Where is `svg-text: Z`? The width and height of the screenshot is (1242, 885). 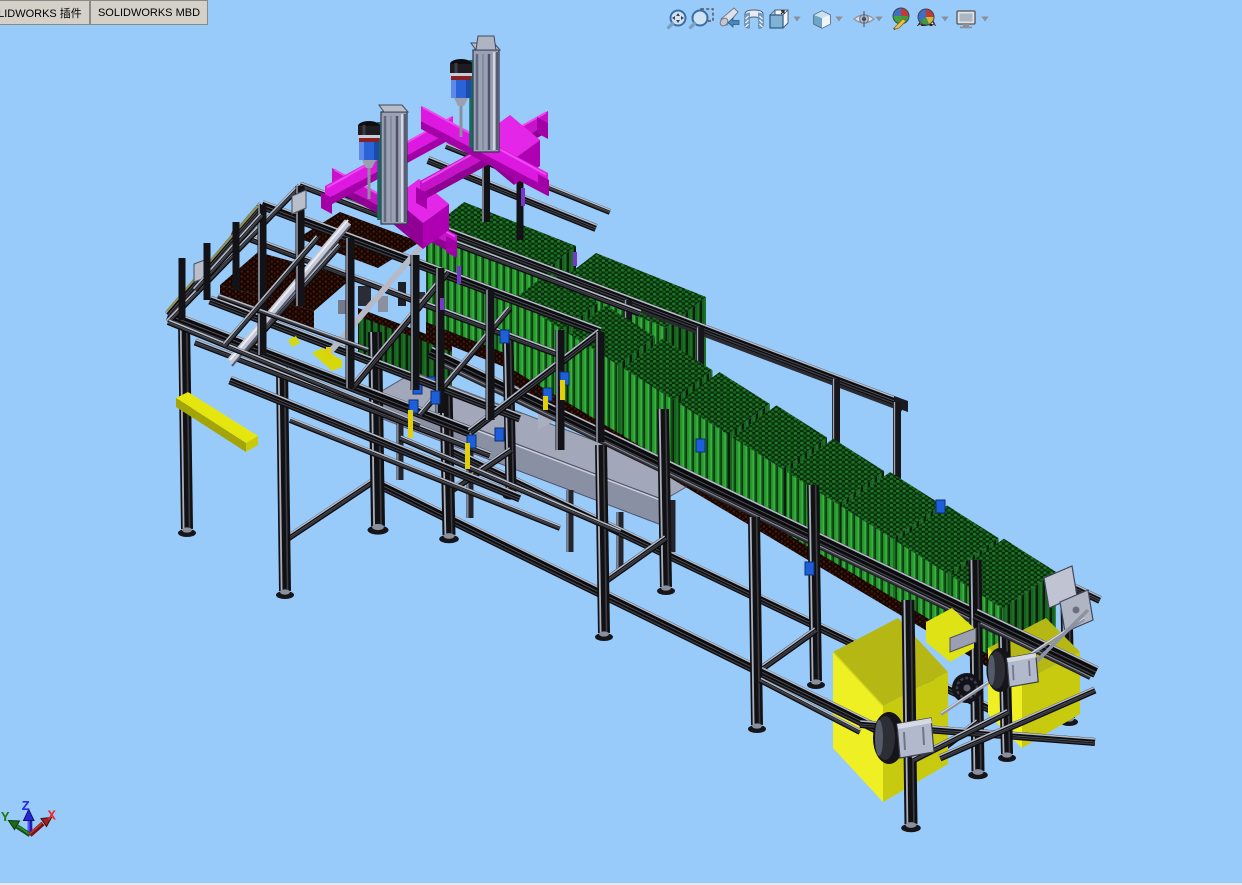 svg-text: Z is located at coordinates (26, 807).